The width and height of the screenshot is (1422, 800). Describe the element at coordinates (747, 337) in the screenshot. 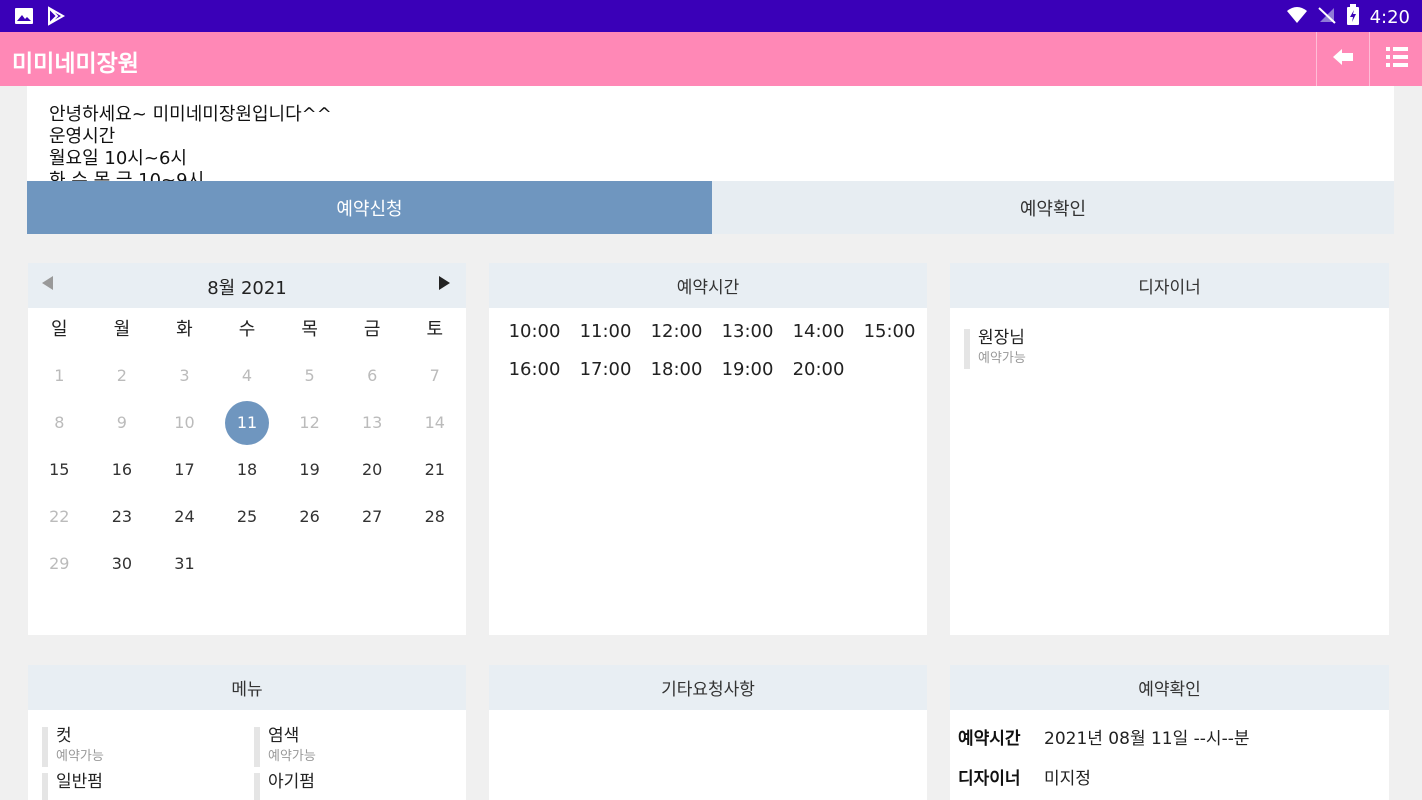

I see `time-slot: 13:00` at that location.